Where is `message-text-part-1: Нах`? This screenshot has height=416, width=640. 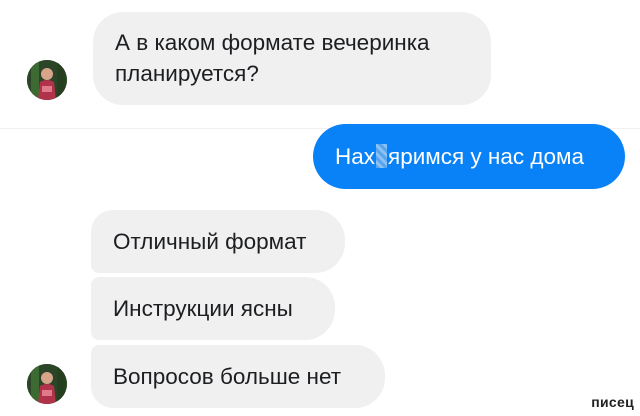
message-text-part-1: Нах is located at coordinates (355, 156).